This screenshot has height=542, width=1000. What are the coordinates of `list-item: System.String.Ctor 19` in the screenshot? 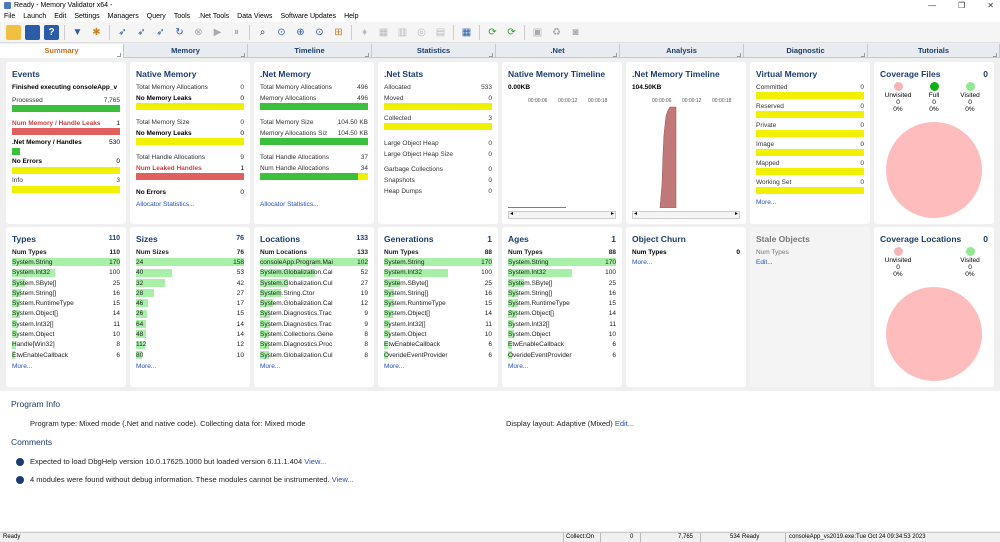 It's located at (314, 293).